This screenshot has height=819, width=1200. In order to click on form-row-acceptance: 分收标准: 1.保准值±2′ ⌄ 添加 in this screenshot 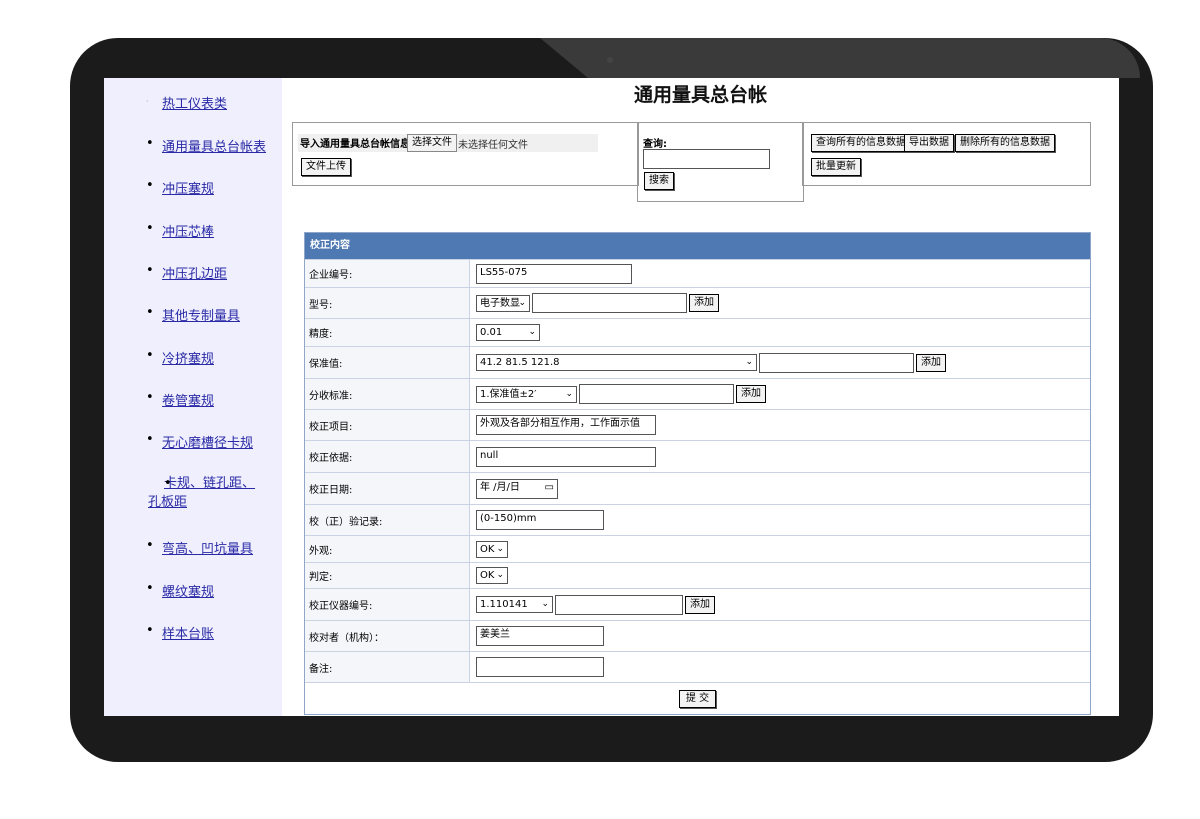, I will do `click(697, 393)`.